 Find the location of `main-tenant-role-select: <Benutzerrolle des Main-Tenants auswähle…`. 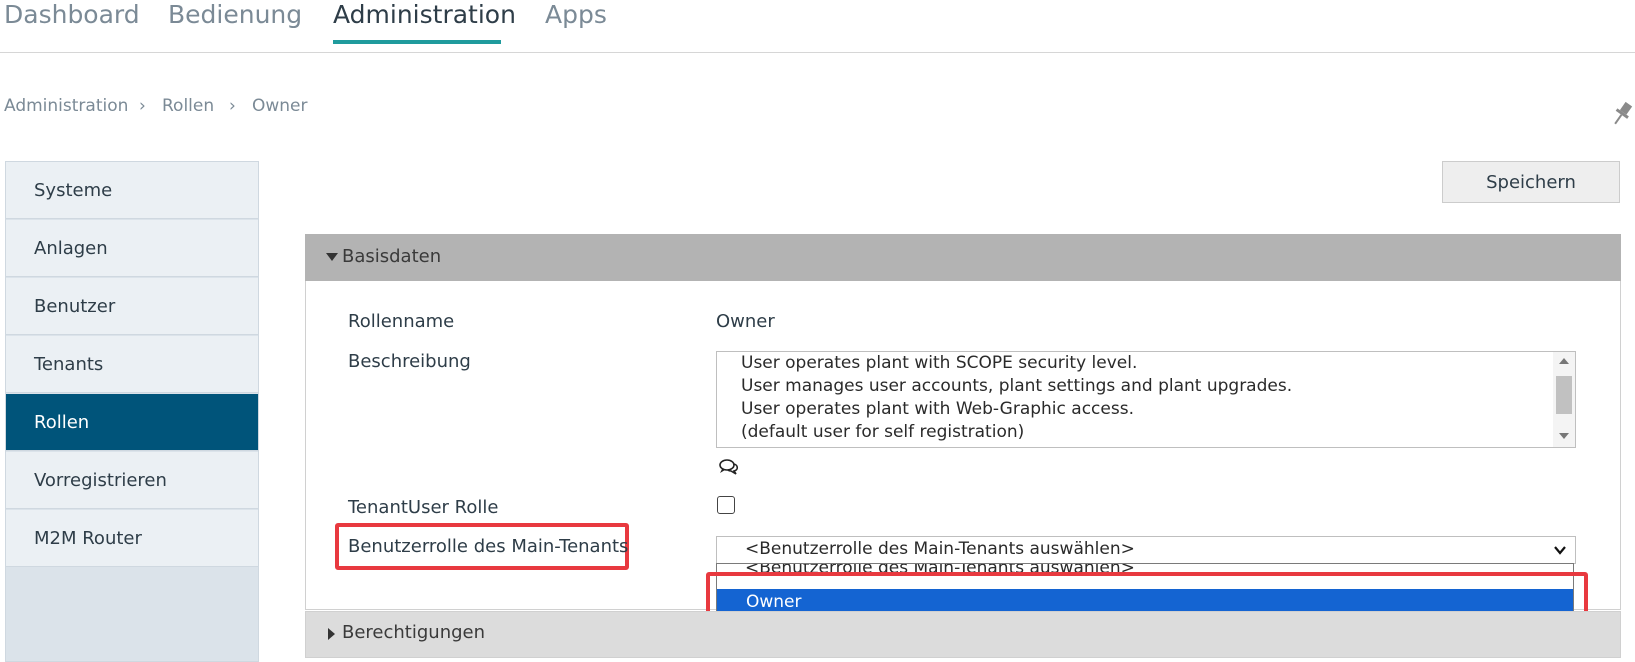

main-tenant-role-select: <Benutzerrolle des Main-Tenants auswähle… is located at coordinates (1146, 550).